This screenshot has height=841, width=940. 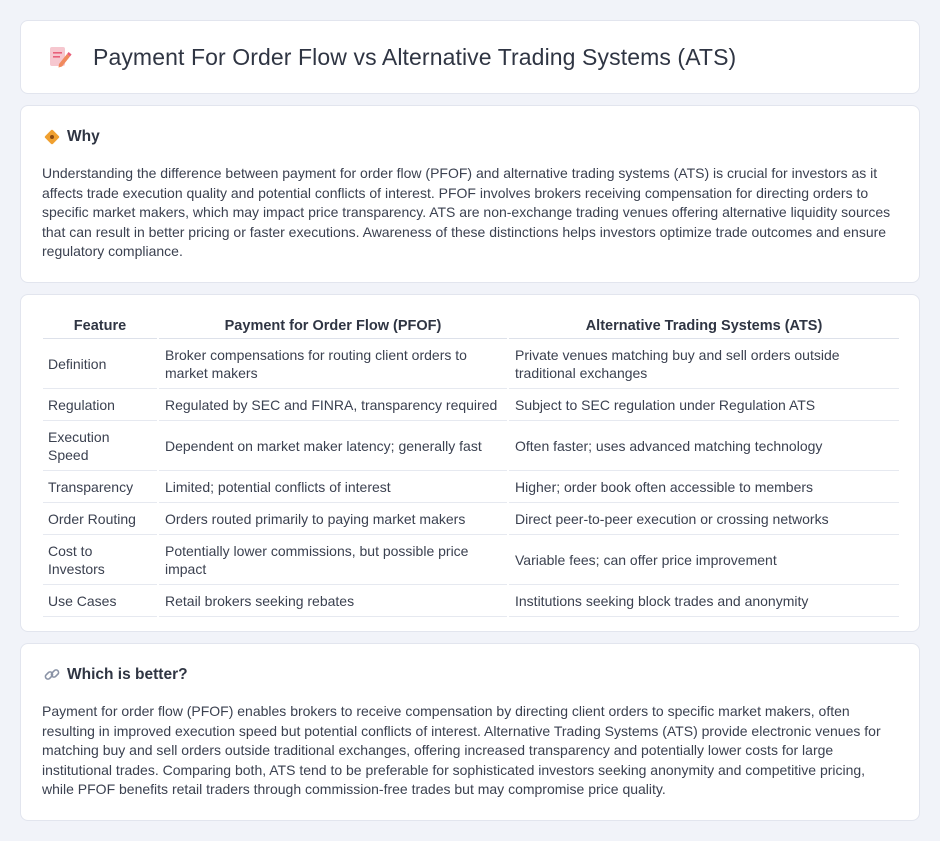 What do you see at coordinates (332, 327) in the screenshot?
I see `column-header-pfof: Payment for Order Flow (PFOF)` at bounding box center [332, 327].